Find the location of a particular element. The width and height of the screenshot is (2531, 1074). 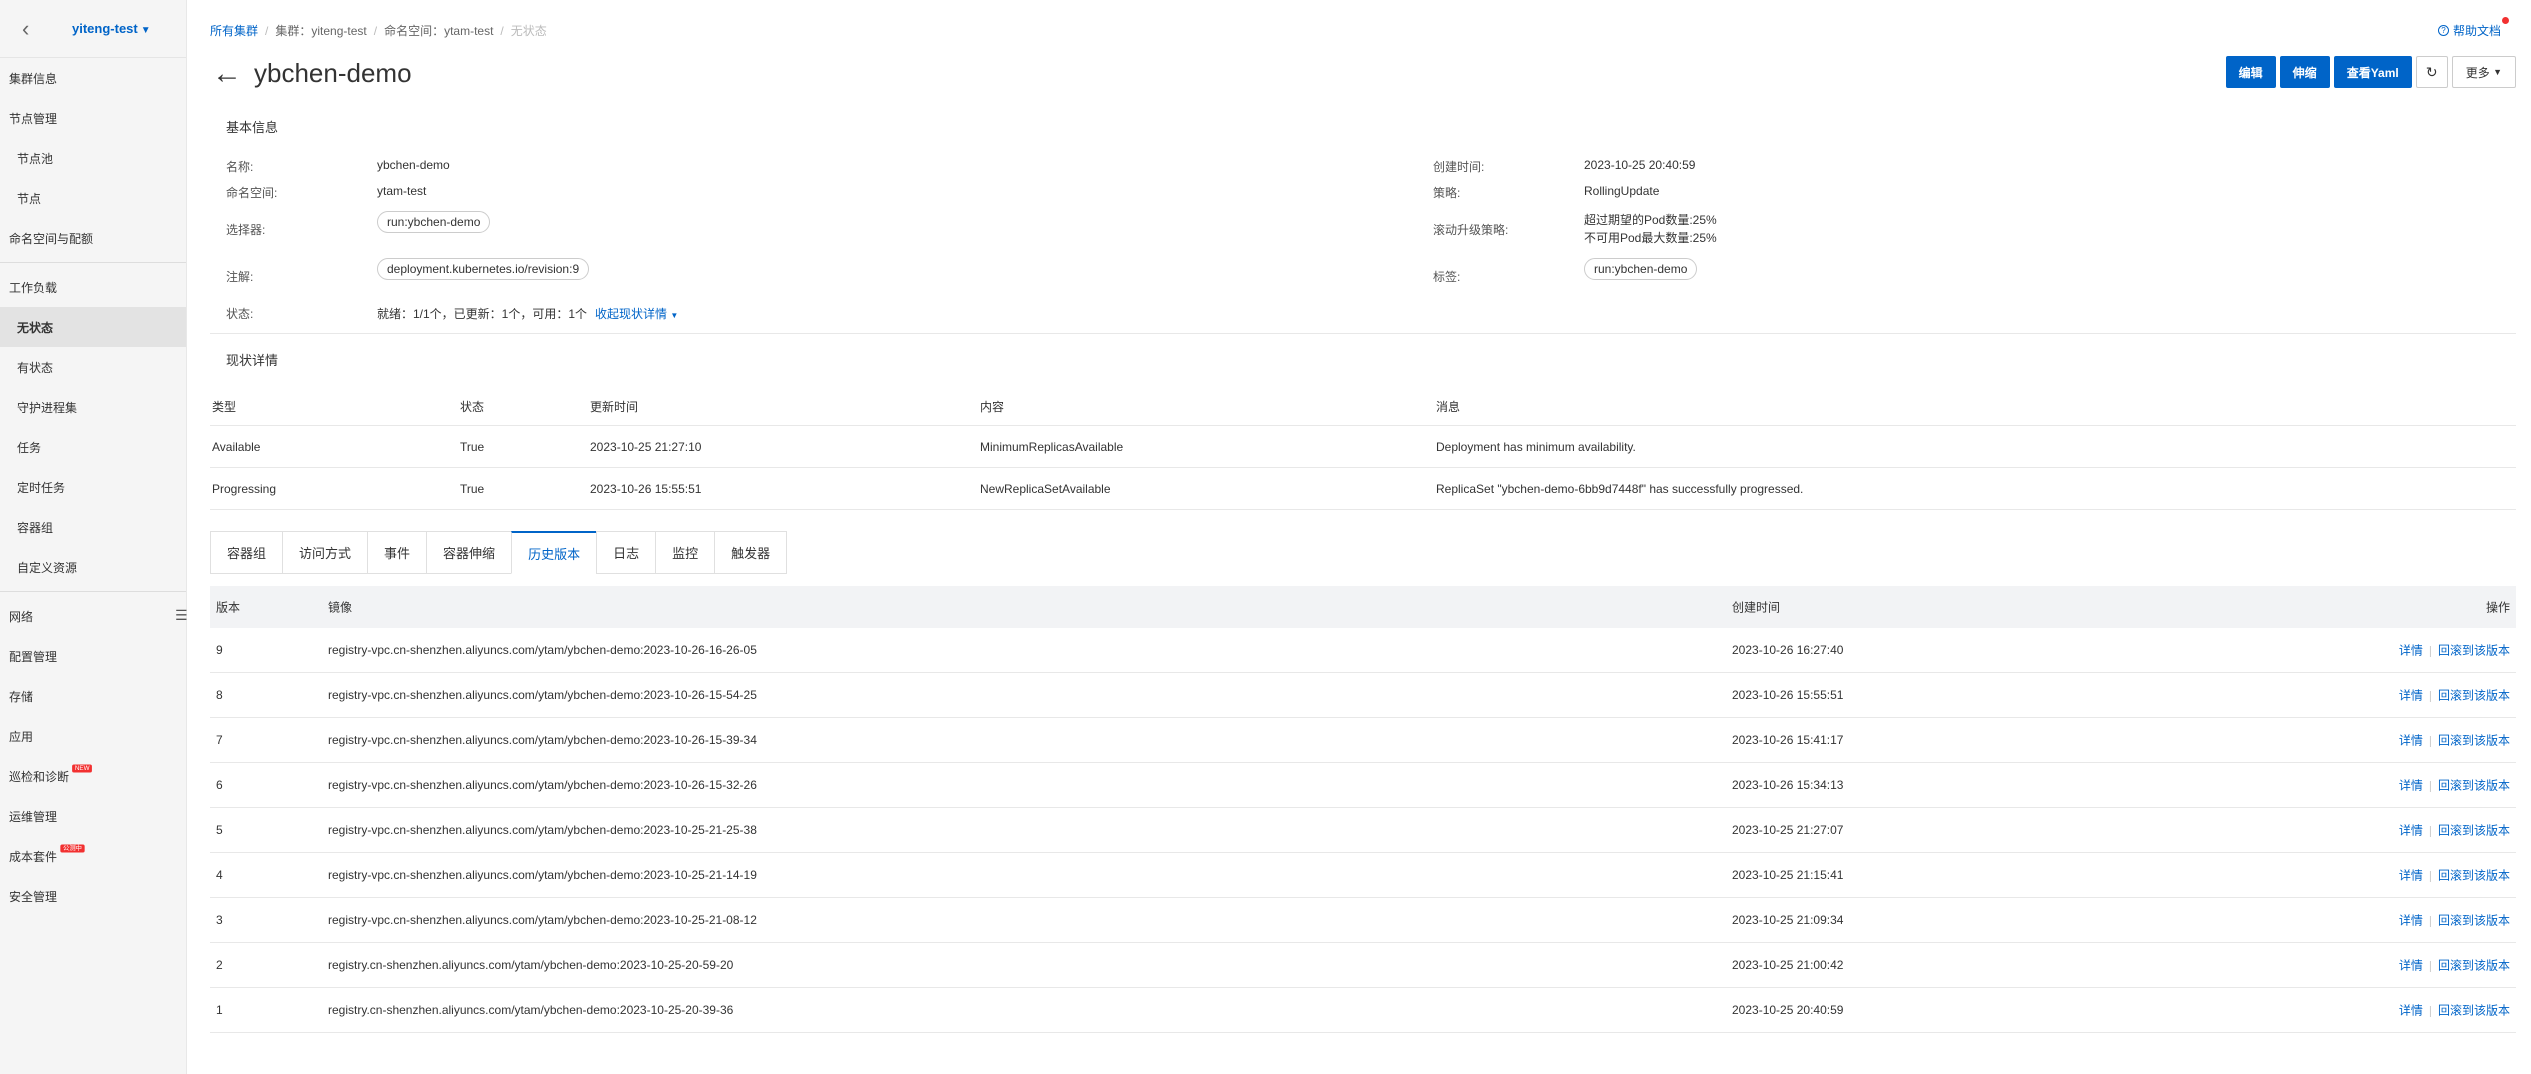

sidebar-item: 有状态 is located at coordinates (93, 367).